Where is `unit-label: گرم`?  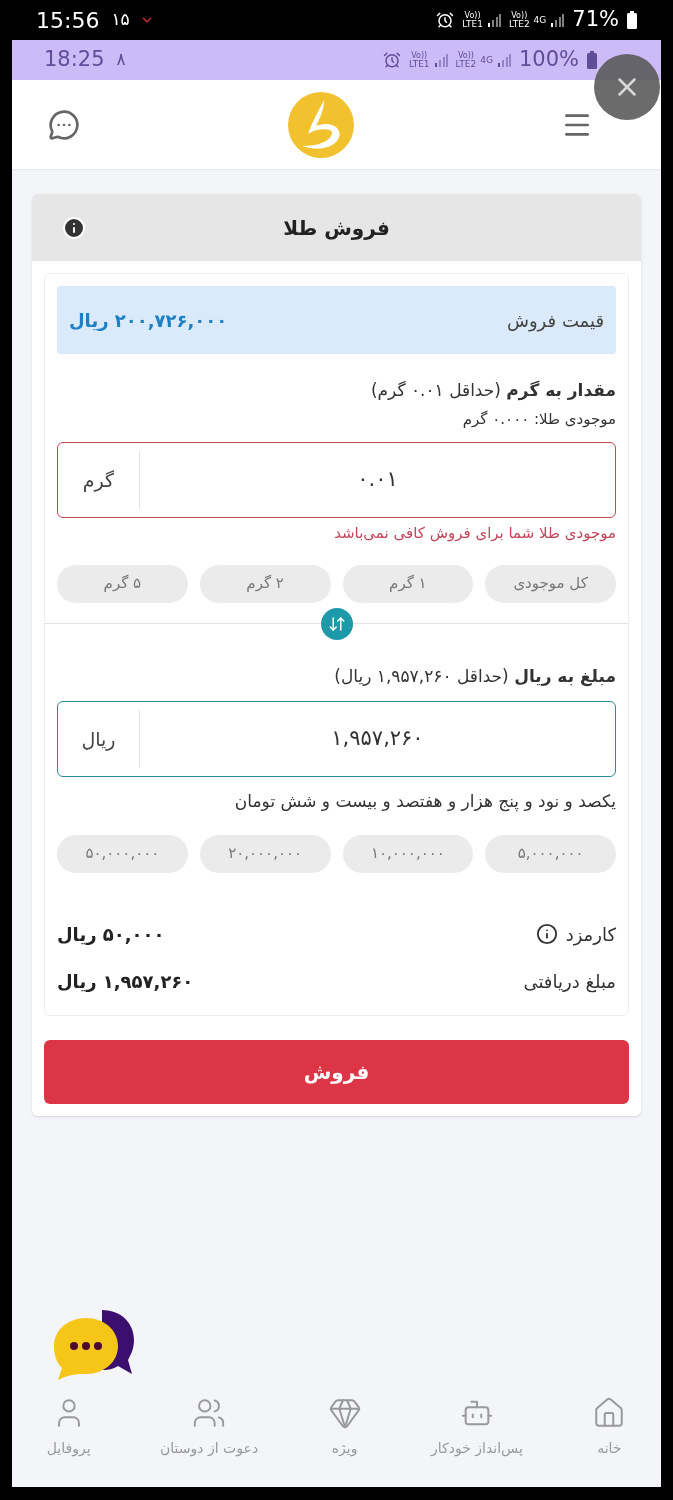
unit-label: گرم is located at coordinates (99, 480).